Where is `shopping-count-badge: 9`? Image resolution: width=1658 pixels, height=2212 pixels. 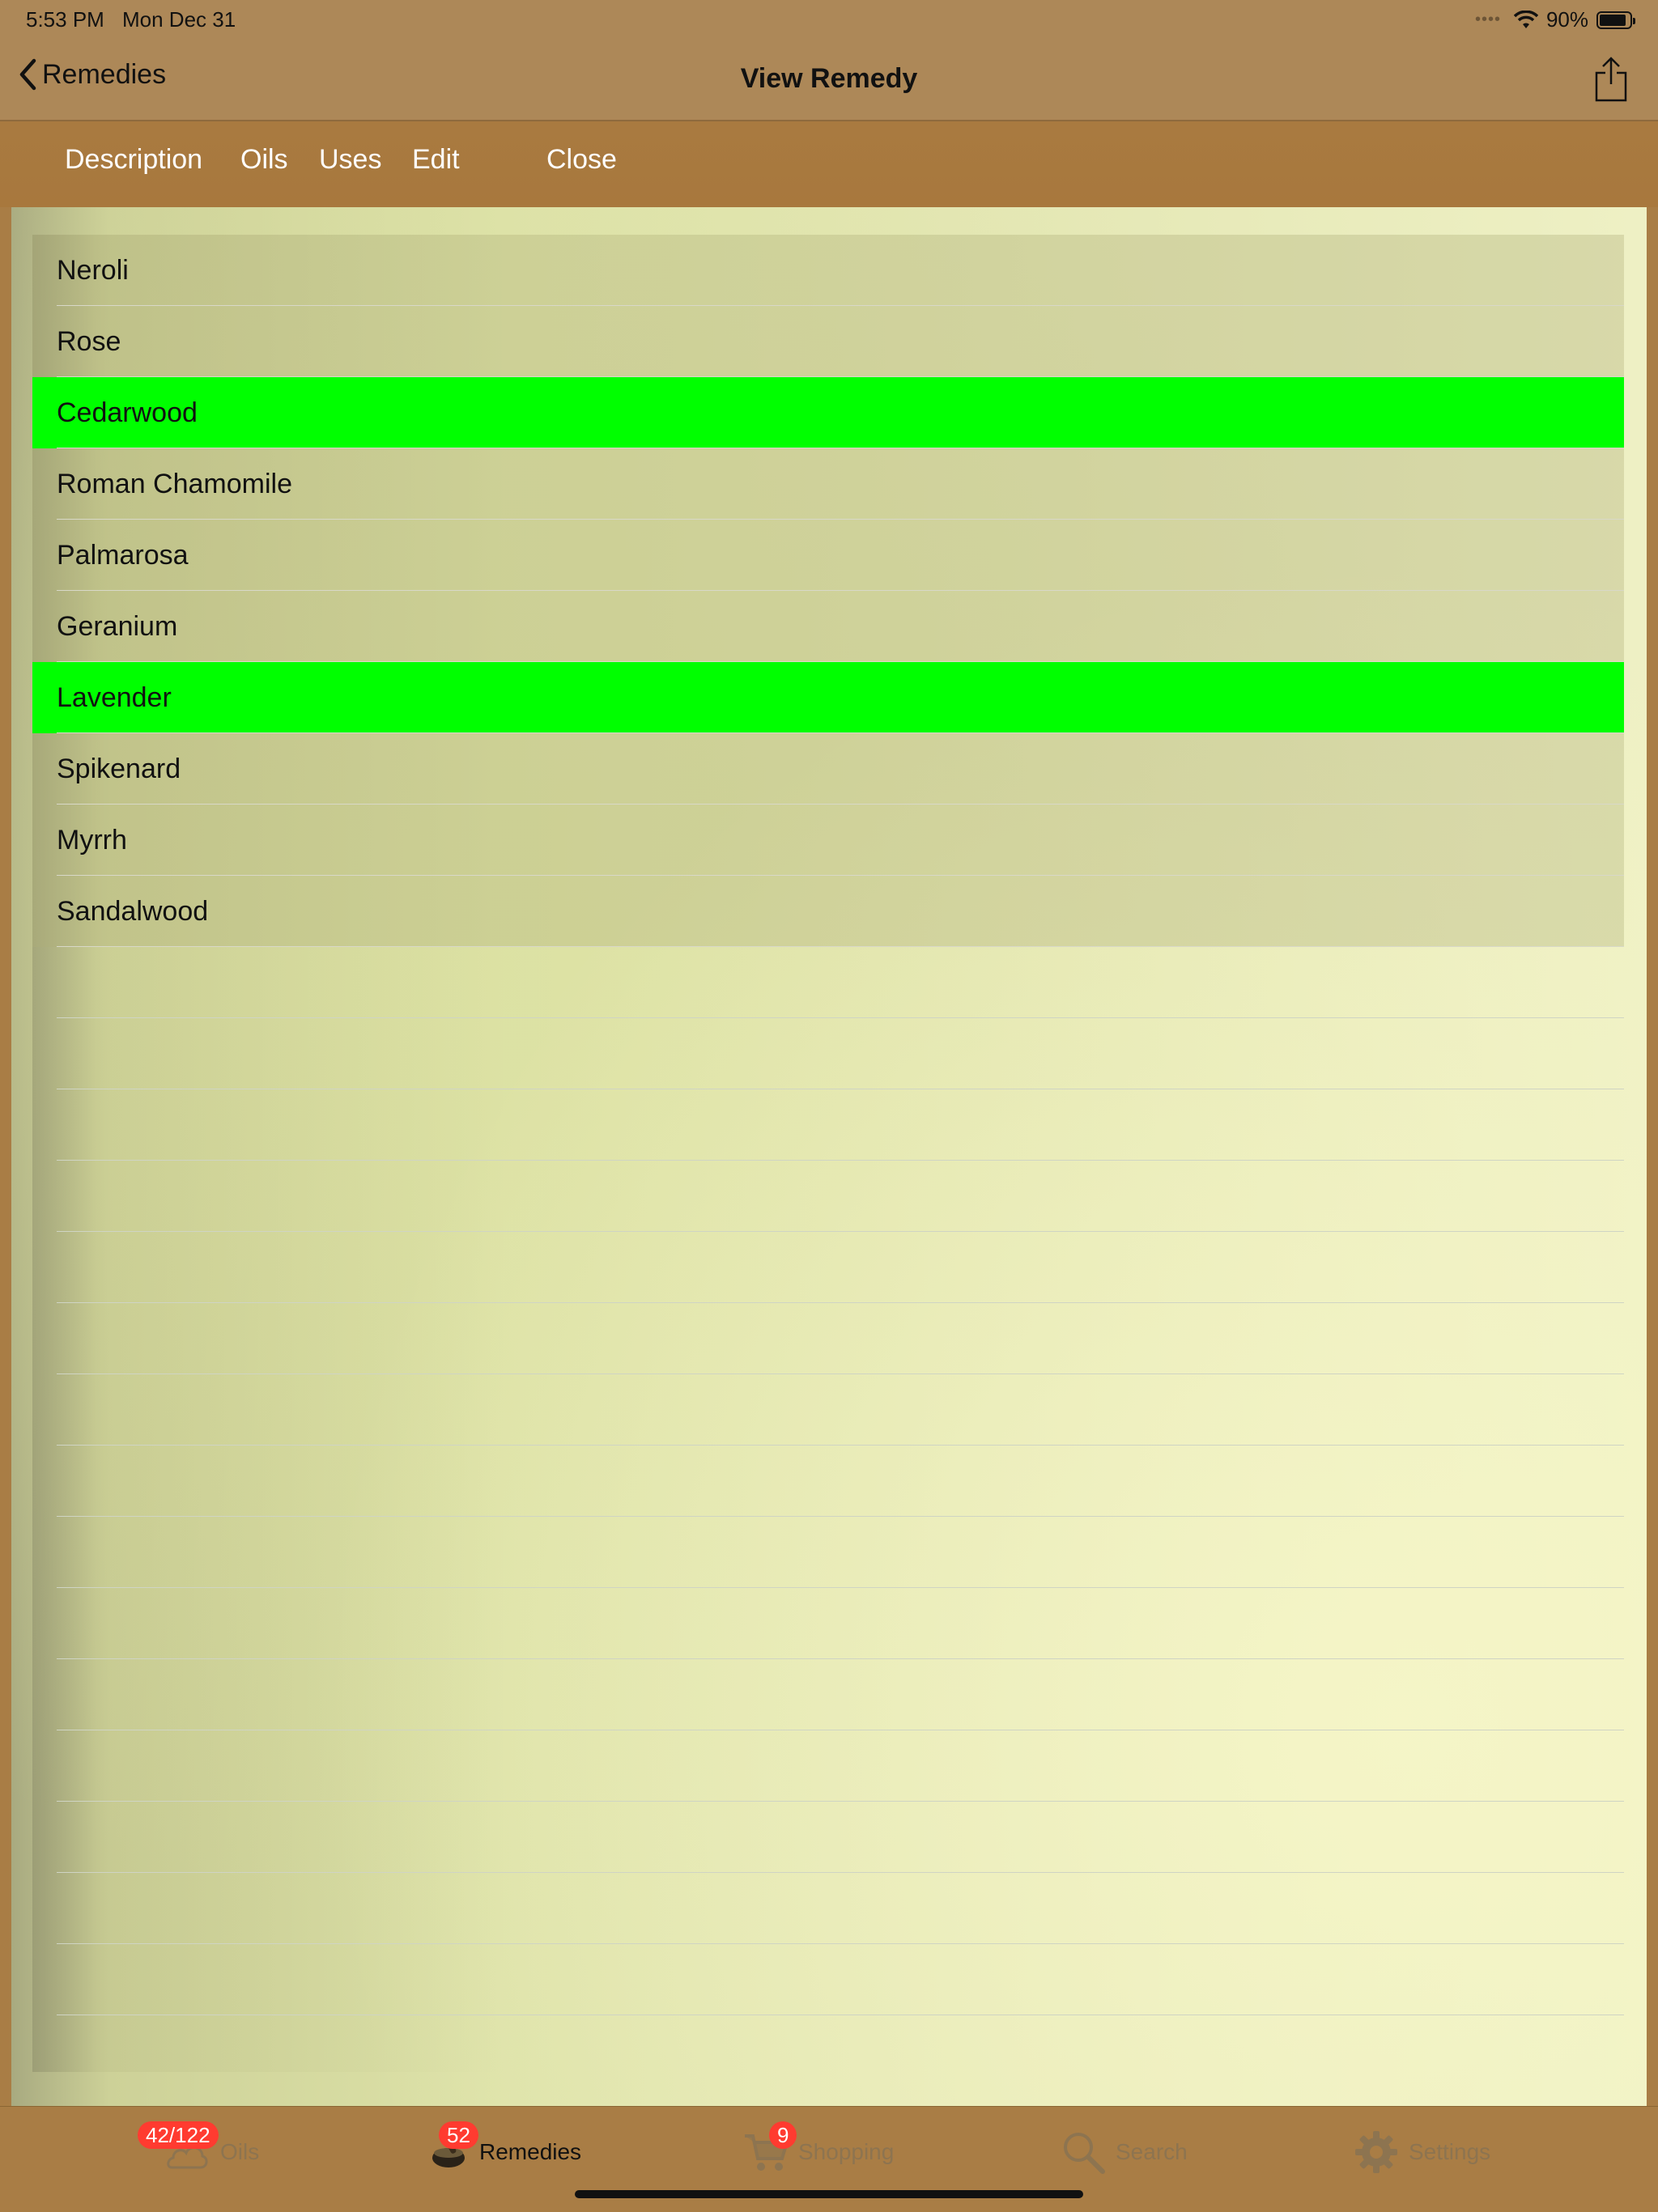
shopping-count-badge: 9 is located at coordinates (783, 2135).